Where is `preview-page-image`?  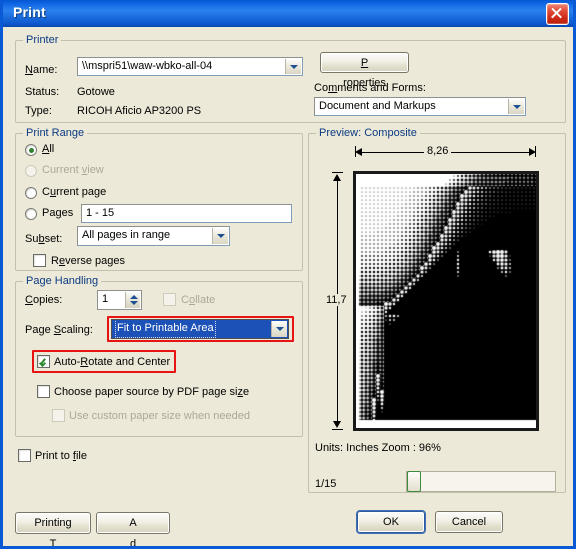 preview-page-image is located at coordinates (446, 301).